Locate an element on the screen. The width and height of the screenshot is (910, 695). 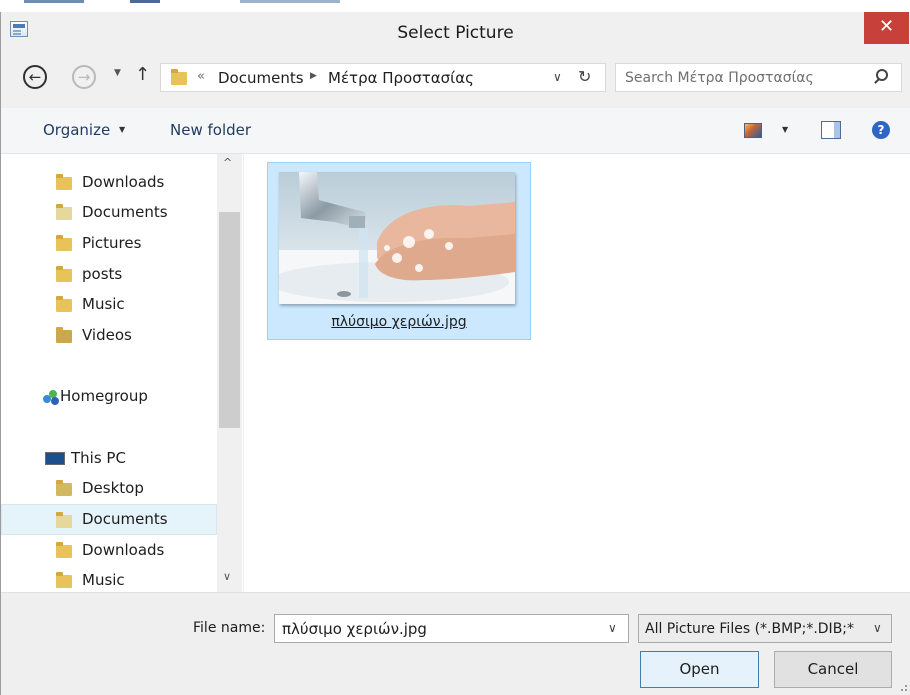
file-type-dropdown-icon: ∨ is located at coordinates (877, 628).